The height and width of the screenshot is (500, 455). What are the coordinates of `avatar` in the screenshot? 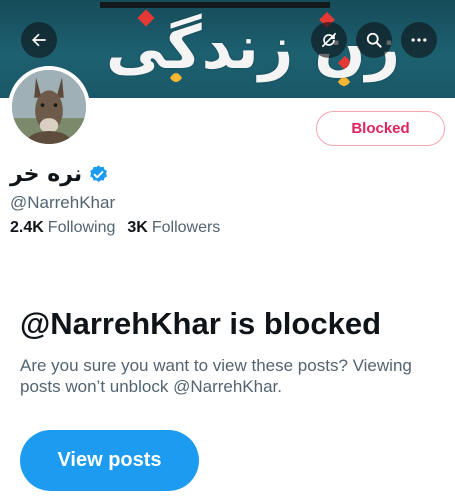 It's located at (49, 107).